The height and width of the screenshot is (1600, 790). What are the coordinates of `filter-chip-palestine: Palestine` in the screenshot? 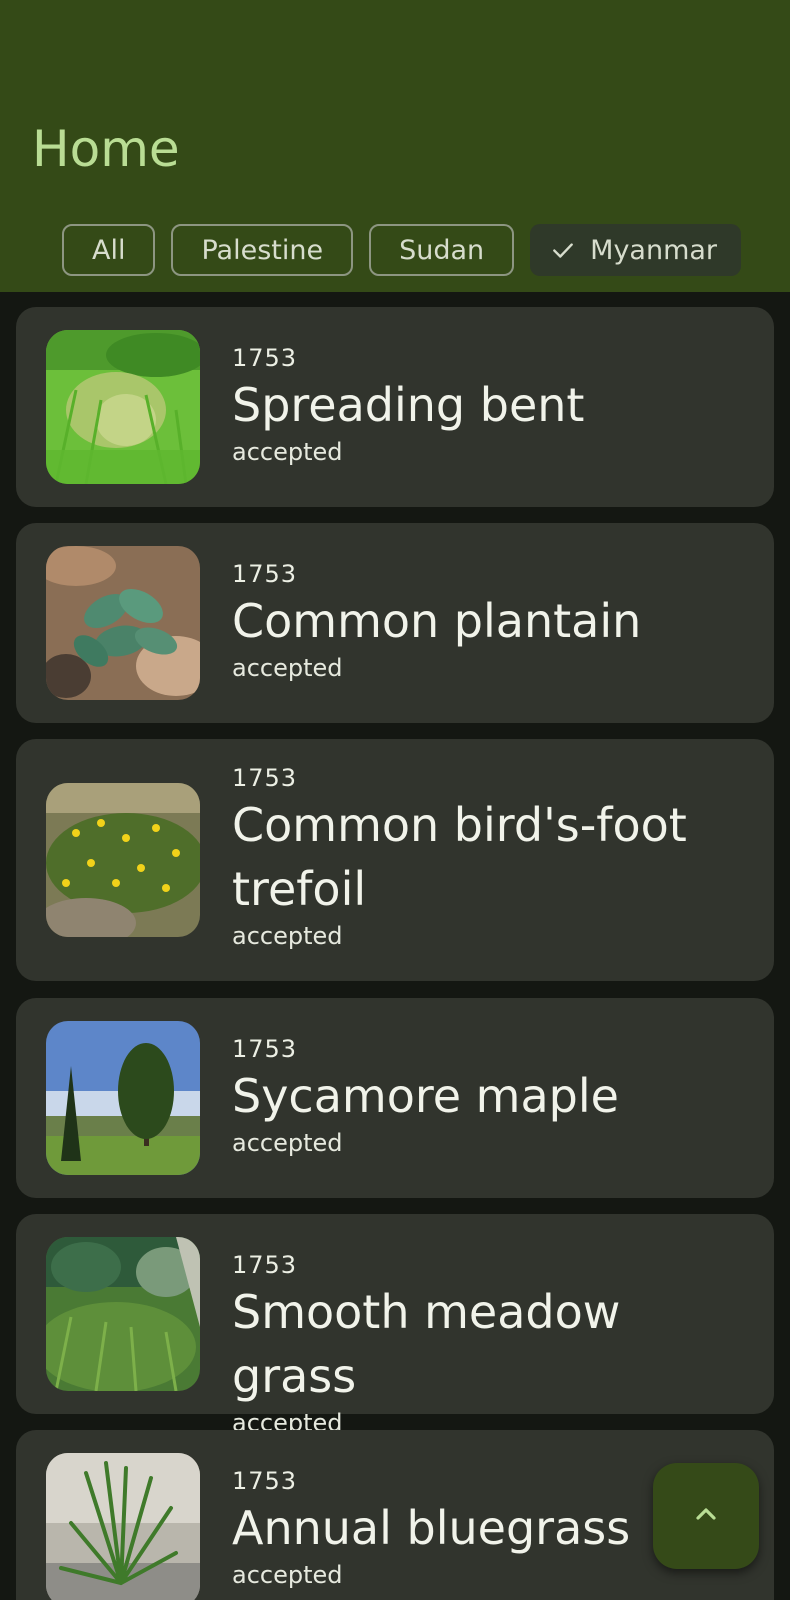 It's located at (262, 250).